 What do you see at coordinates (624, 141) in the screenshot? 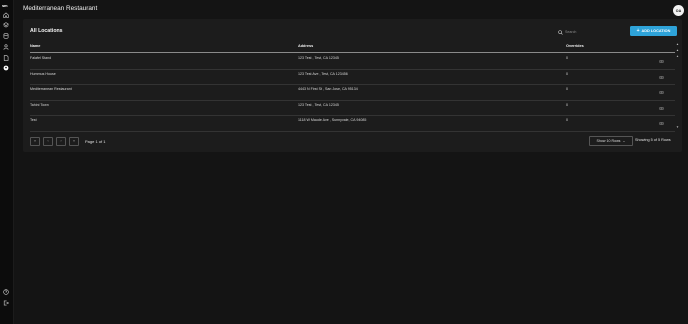
I see `chevron-down-icon: ⌄` at bounding box center [624, 141].